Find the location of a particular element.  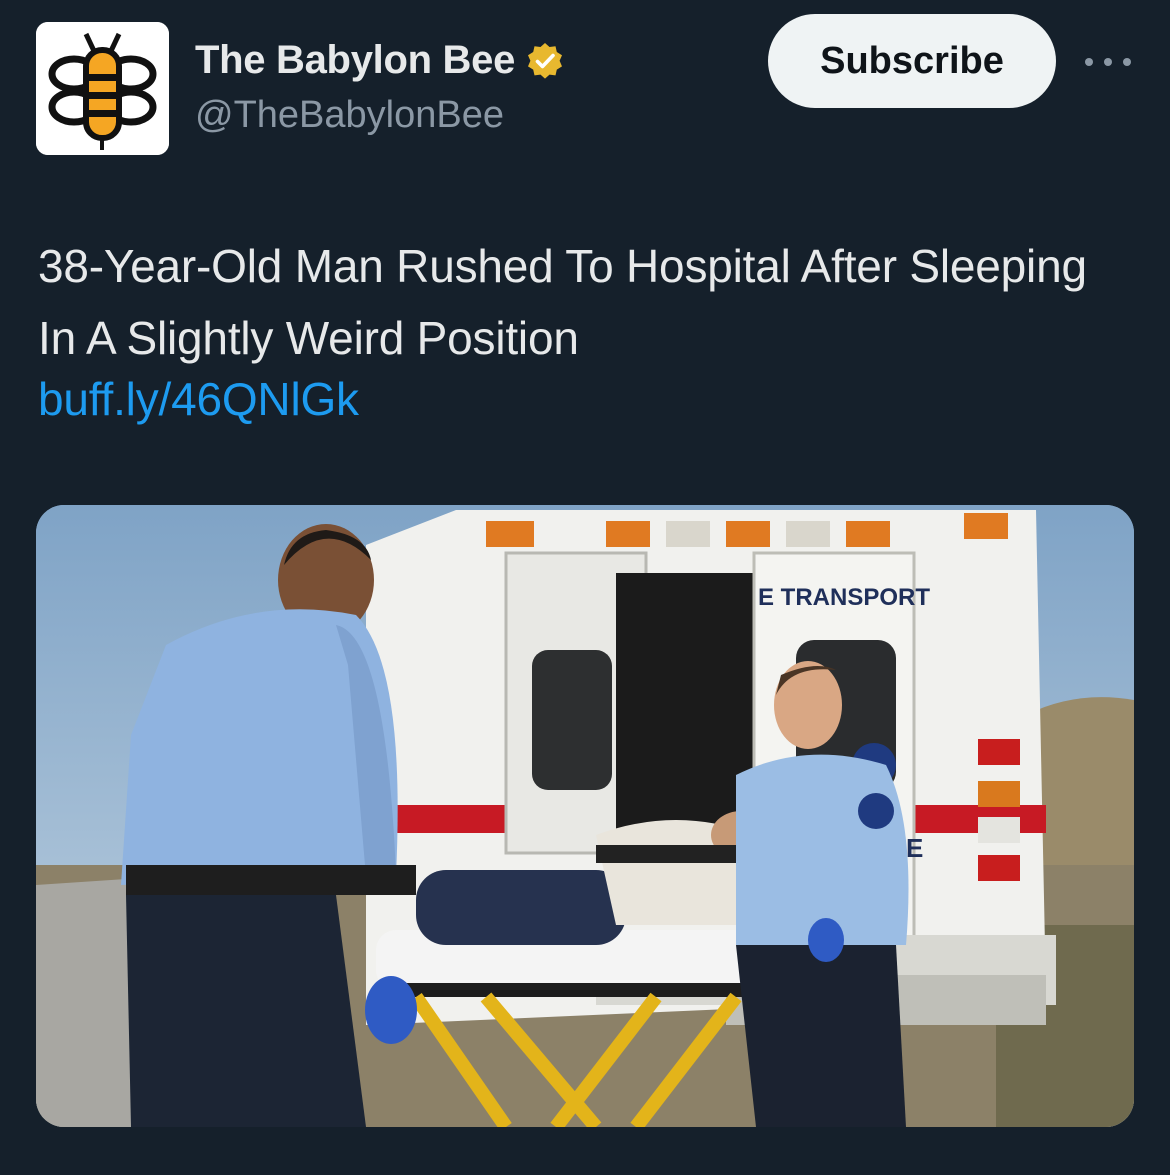

more-options-button is located at coordinates (1108, 62).